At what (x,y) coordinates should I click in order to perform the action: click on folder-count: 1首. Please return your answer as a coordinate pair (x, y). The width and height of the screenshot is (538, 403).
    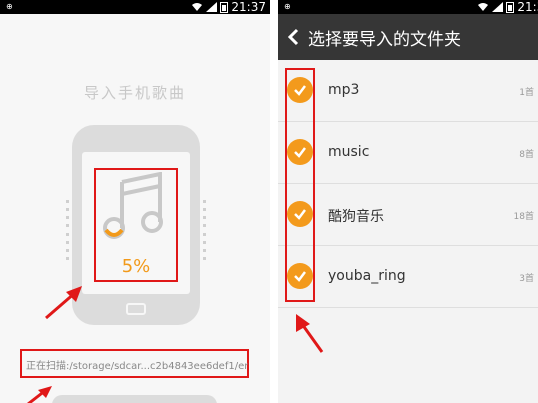
    Looking at the image, I should click on (526, 93).